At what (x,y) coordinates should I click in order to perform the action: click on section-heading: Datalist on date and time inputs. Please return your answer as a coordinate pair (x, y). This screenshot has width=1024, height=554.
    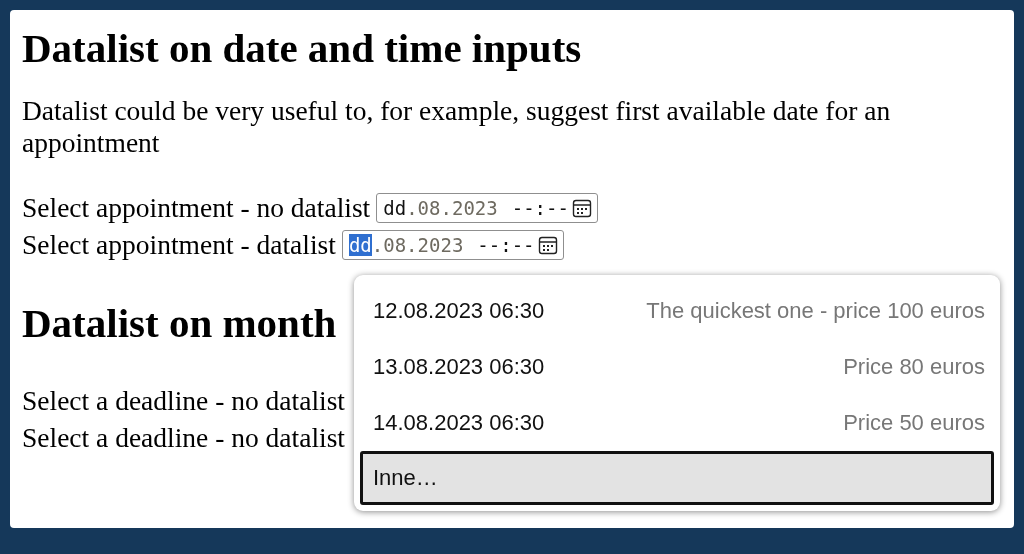
    Looking at the image, I should click on (302, 48).